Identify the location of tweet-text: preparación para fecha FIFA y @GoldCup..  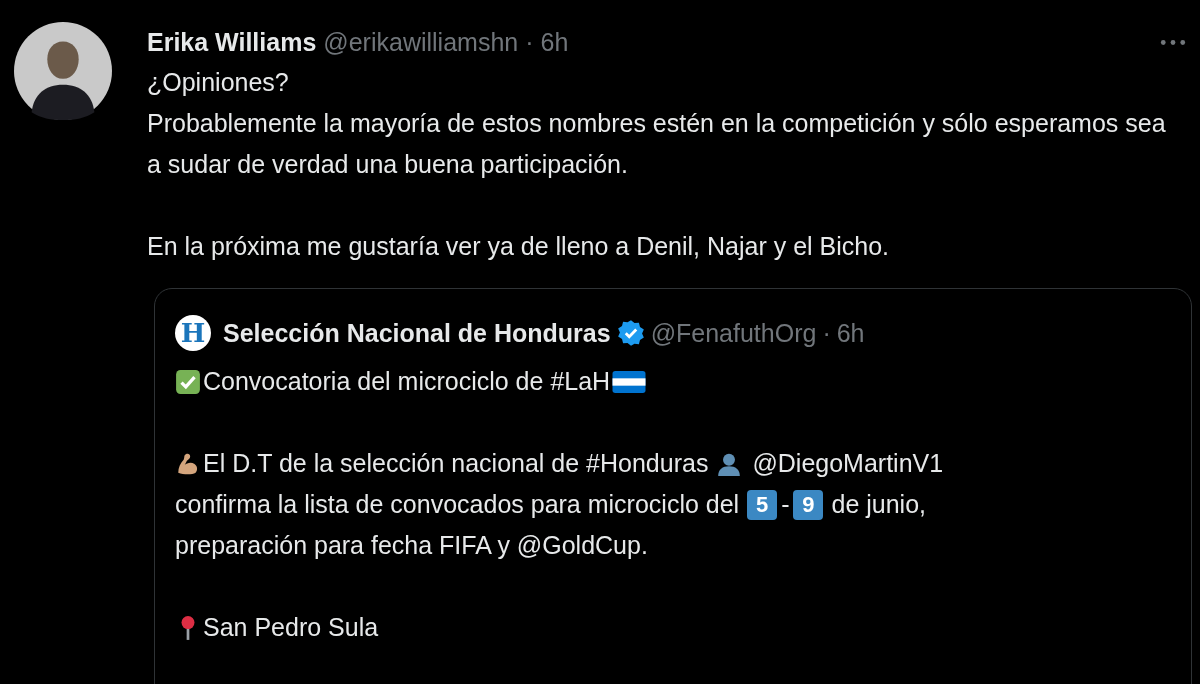
(411, 545).